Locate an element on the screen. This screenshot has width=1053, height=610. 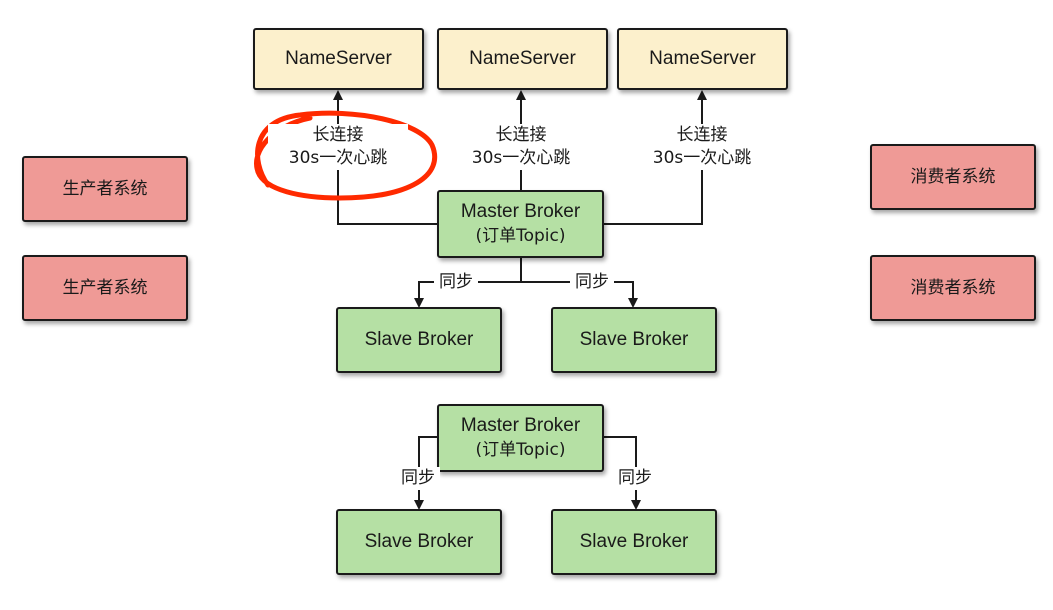
master-broker-box-1: Master Broker (订单Topic) is located at coordinates (520, 224).